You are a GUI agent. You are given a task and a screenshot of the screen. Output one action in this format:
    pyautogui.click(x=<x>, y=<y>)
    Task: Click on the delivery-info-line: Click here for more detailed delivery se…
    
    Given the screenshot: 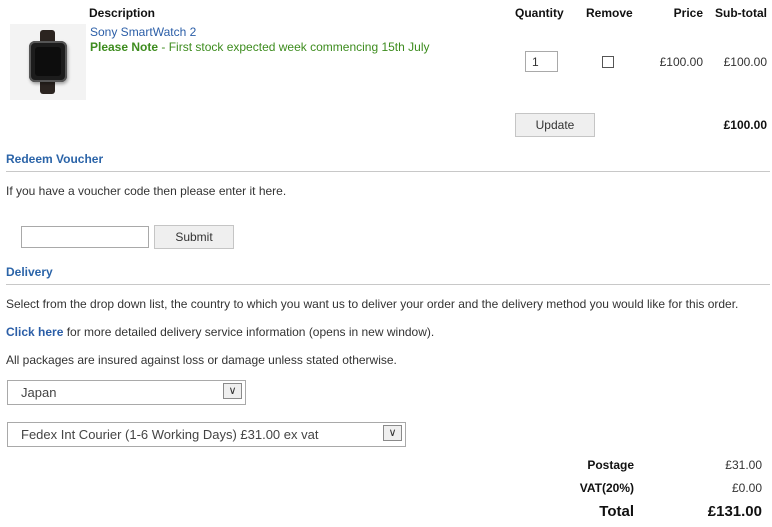 What is the action you would take?
    pyautogui.click(x=220, y=332)
    